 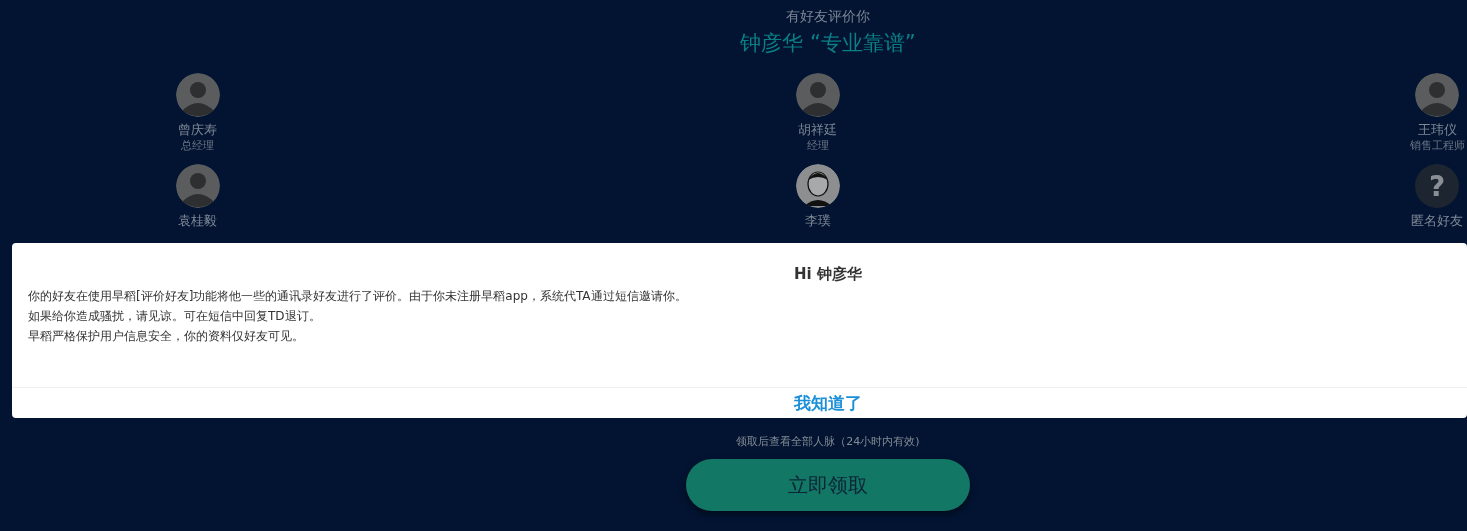 I want to click on claim-button: 立即领取, so click(x=828, y=485).